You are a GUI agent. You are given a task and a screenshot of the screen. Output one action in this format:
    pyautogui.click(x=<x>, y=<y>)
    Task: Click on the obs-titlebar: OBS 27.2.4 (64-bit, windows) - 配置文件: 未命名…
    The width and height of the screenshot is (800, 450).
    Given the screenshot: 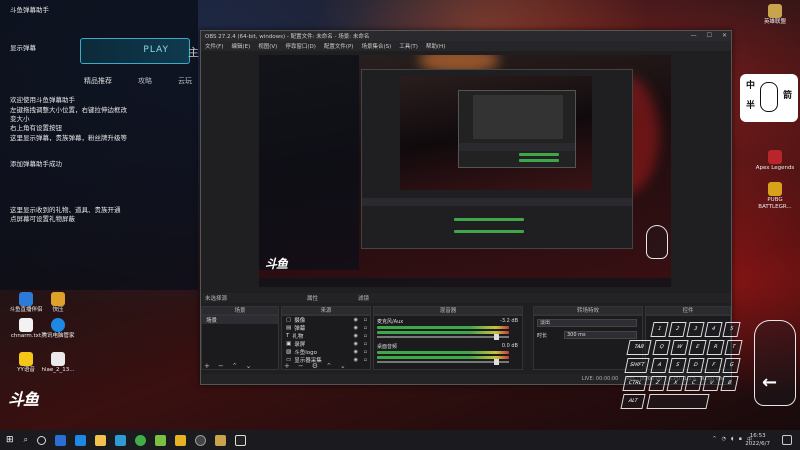 What is the action you would take?
    pyautogui.click(x=466, y=36)
    